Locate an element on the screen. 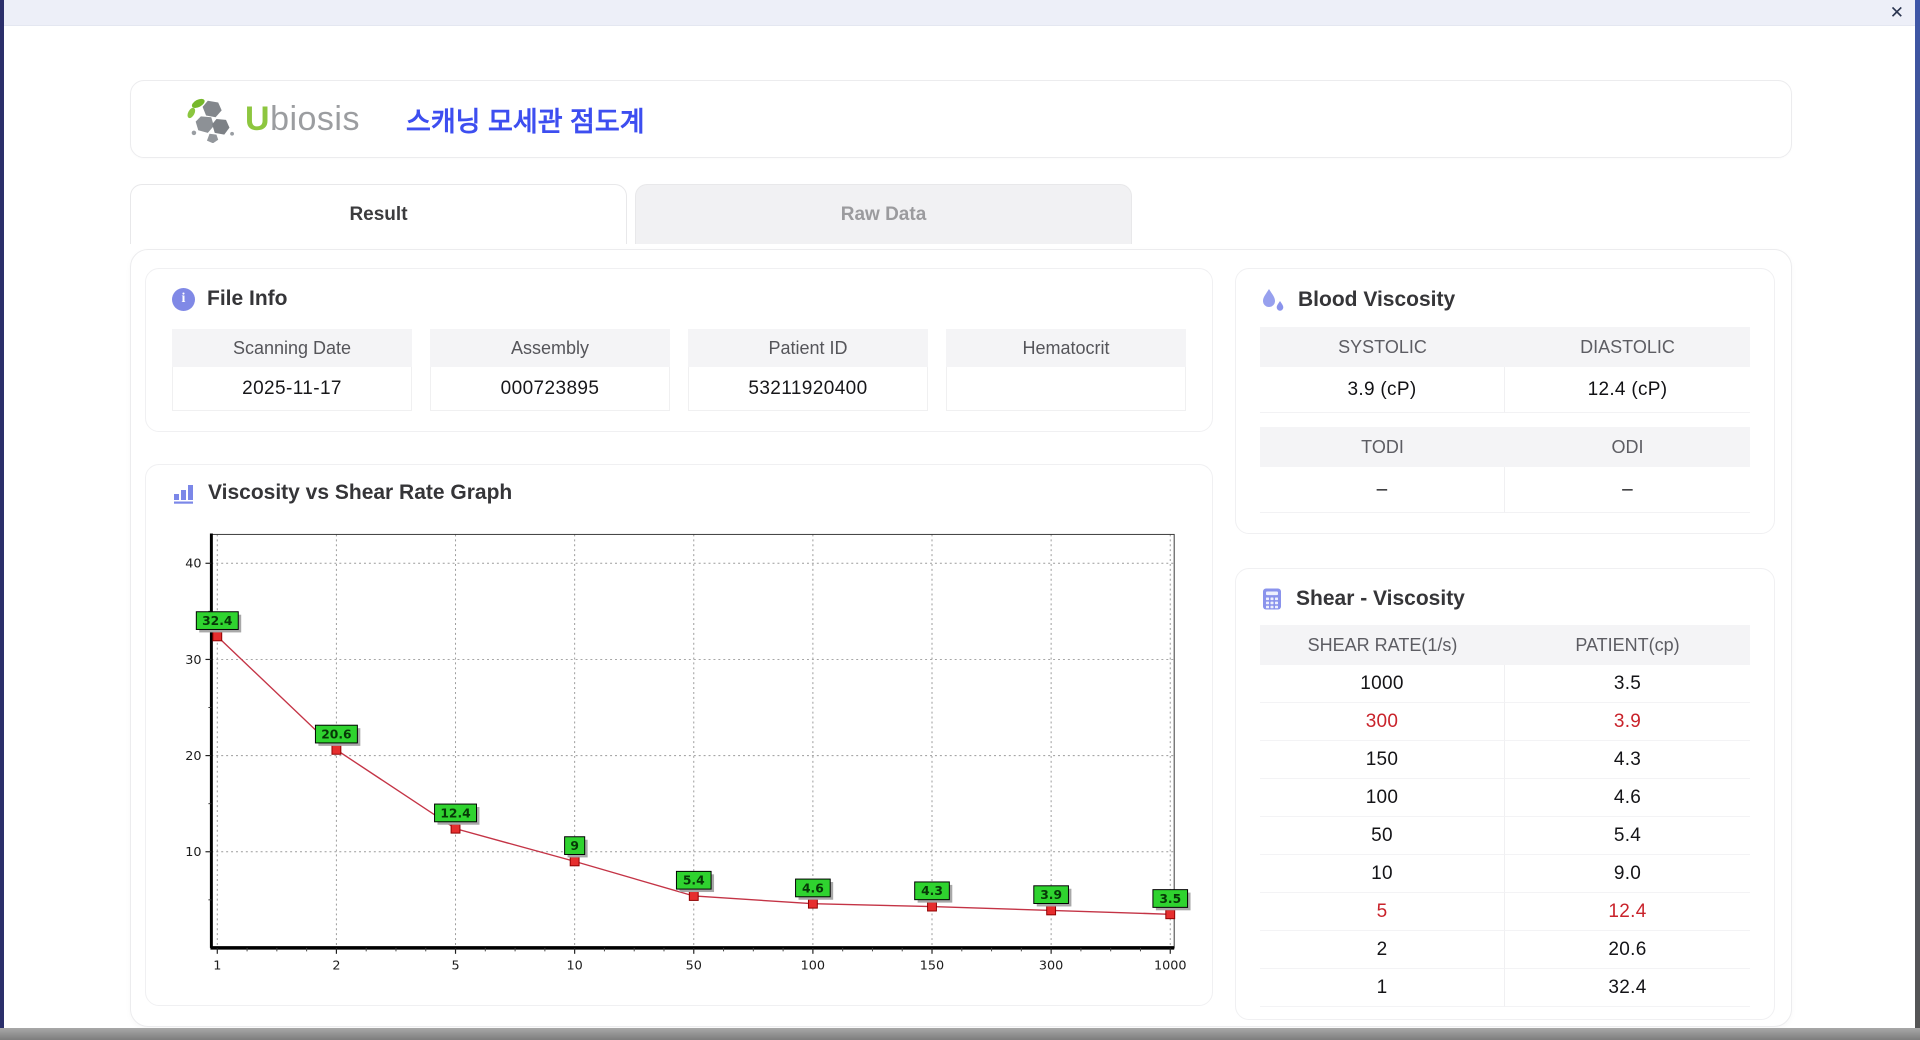 The height and width of the screenshot is (1040, 1920). file-info-field-hematocrit: Hematocrit is located at coordinates (1066, 370).